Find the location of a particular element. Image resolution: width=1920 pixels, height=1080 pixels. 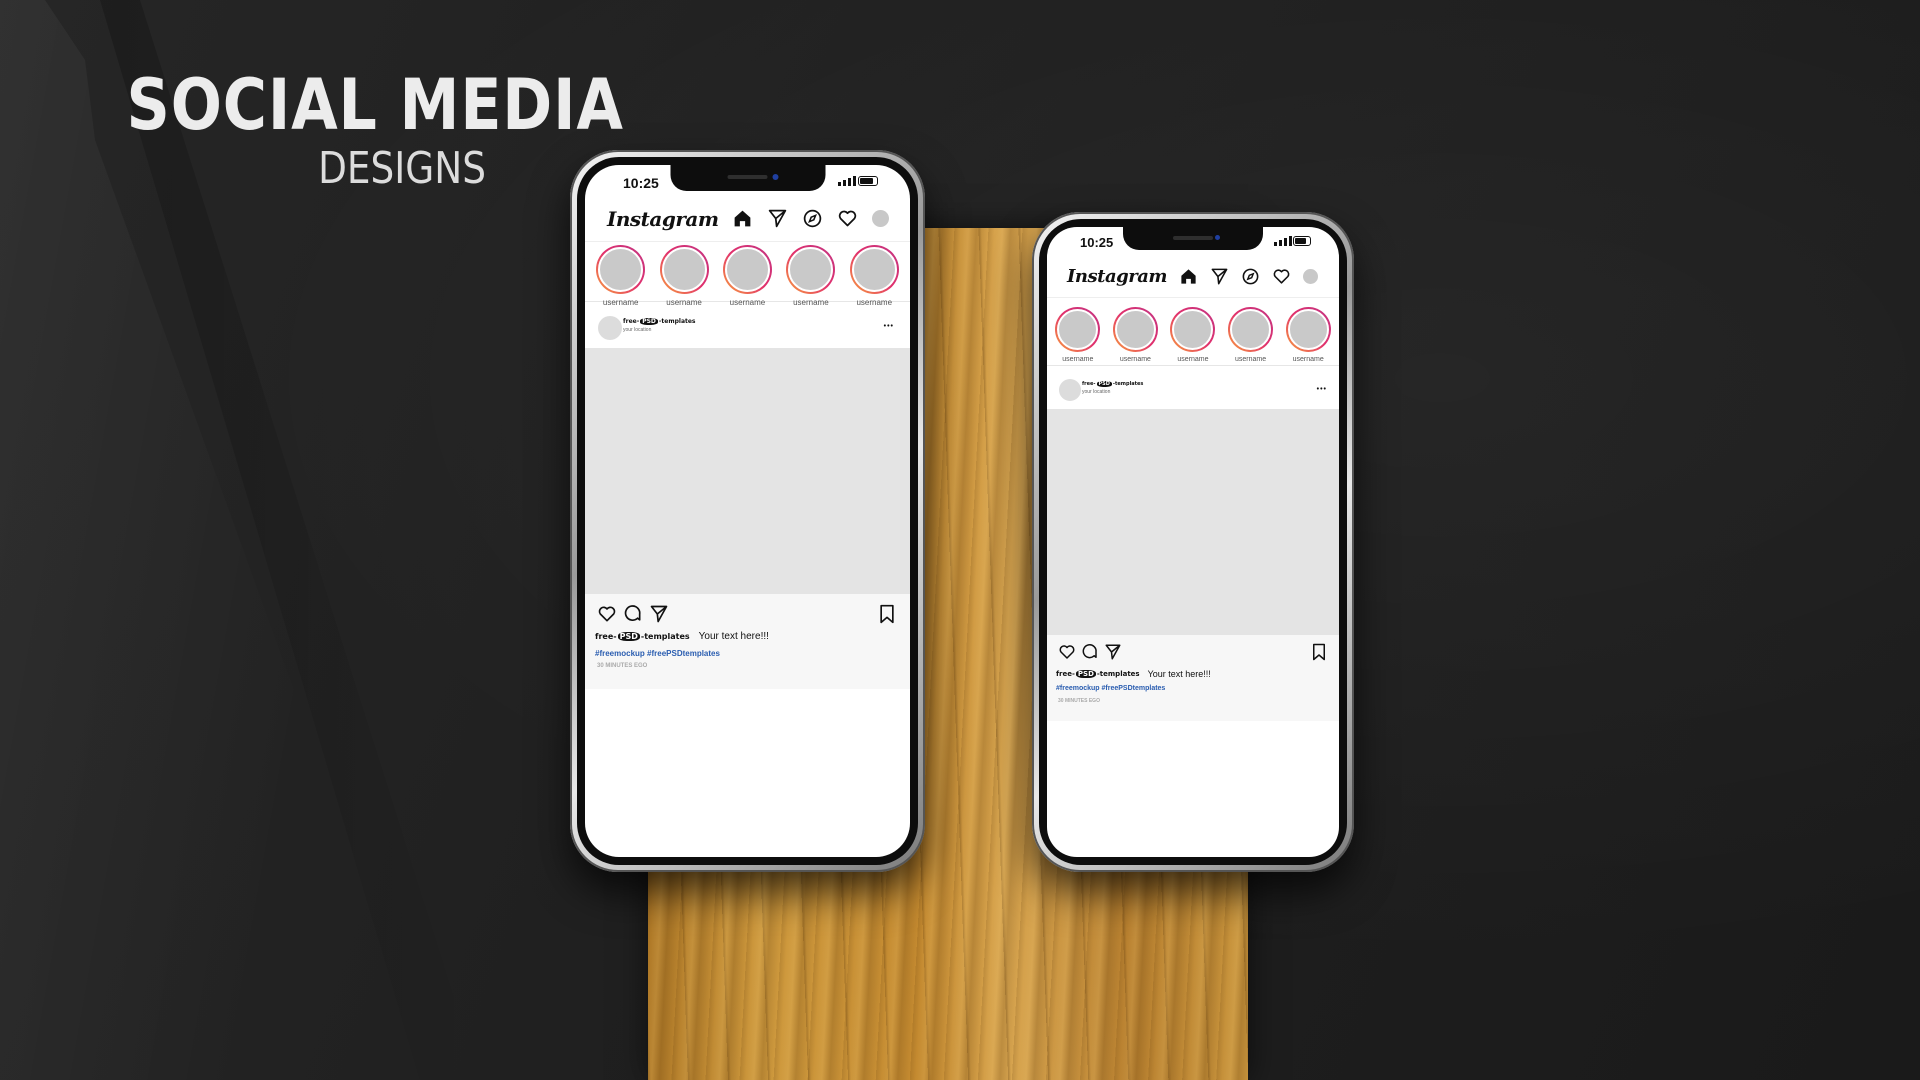

heading-title: SOCIAL MEDIA is located at coordinates (375, 105).